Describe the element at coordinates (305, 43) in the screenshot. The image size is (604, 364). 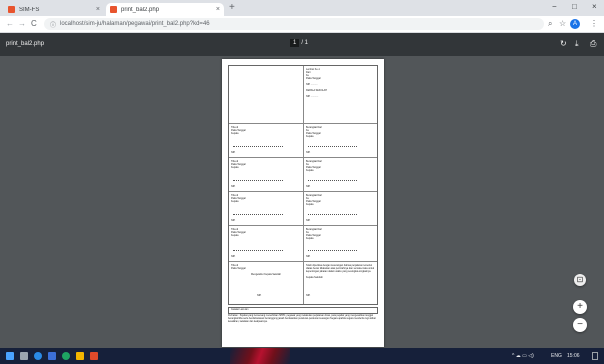
I see `page-total: / 1` at that location.